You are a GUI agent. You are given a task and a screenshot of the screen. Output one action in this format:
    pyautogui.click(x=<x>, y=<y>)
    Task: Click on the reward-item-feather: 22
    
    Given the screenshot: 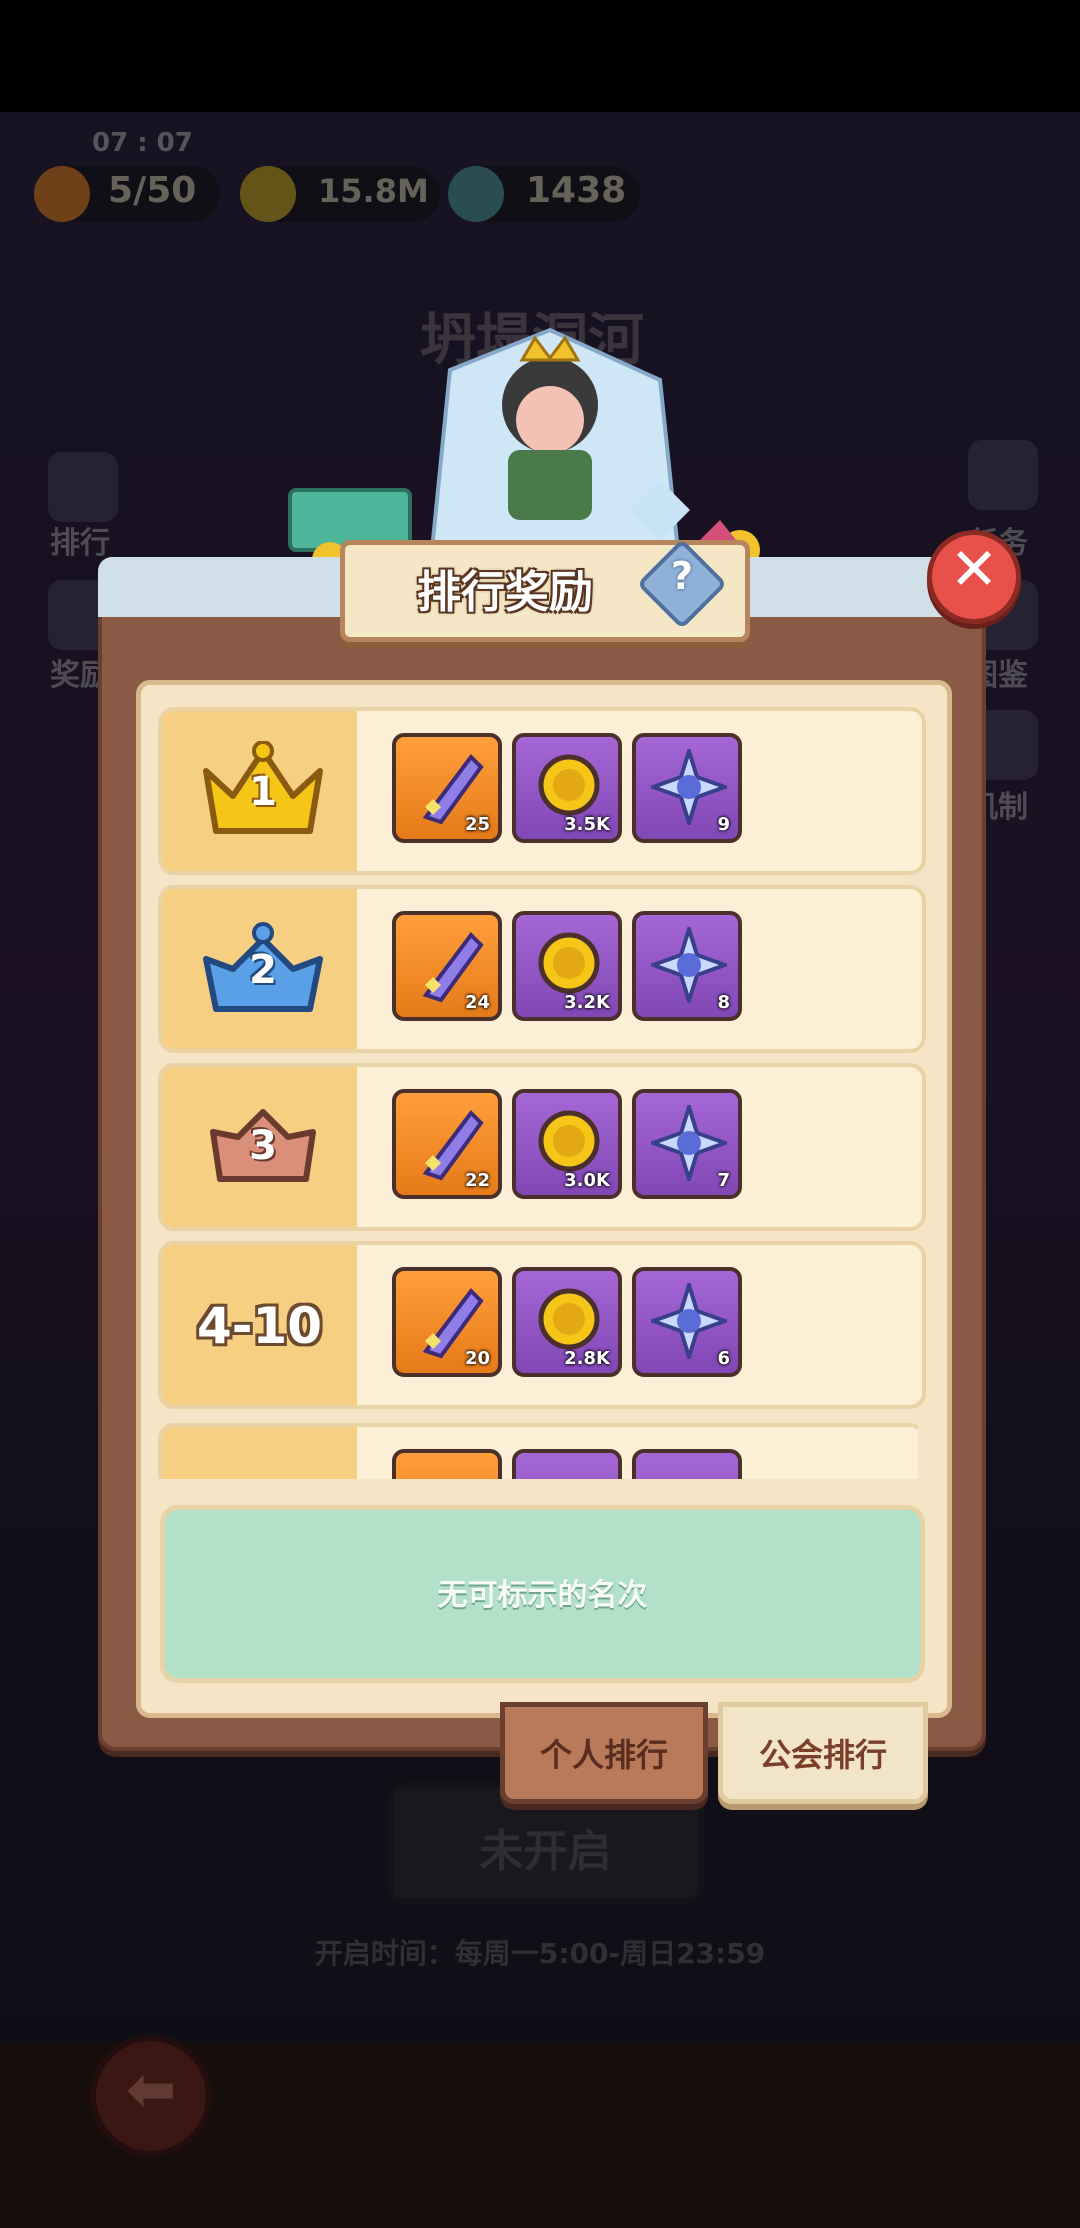 What is the action you would take?
    pyautogui.click(x=447, y=1144)
    